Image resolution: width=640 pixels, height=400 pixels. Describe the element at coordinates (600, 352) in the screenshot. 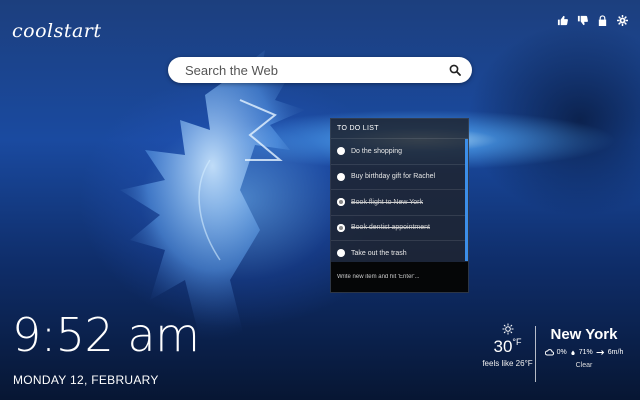

I see `wind-icon` at that location.